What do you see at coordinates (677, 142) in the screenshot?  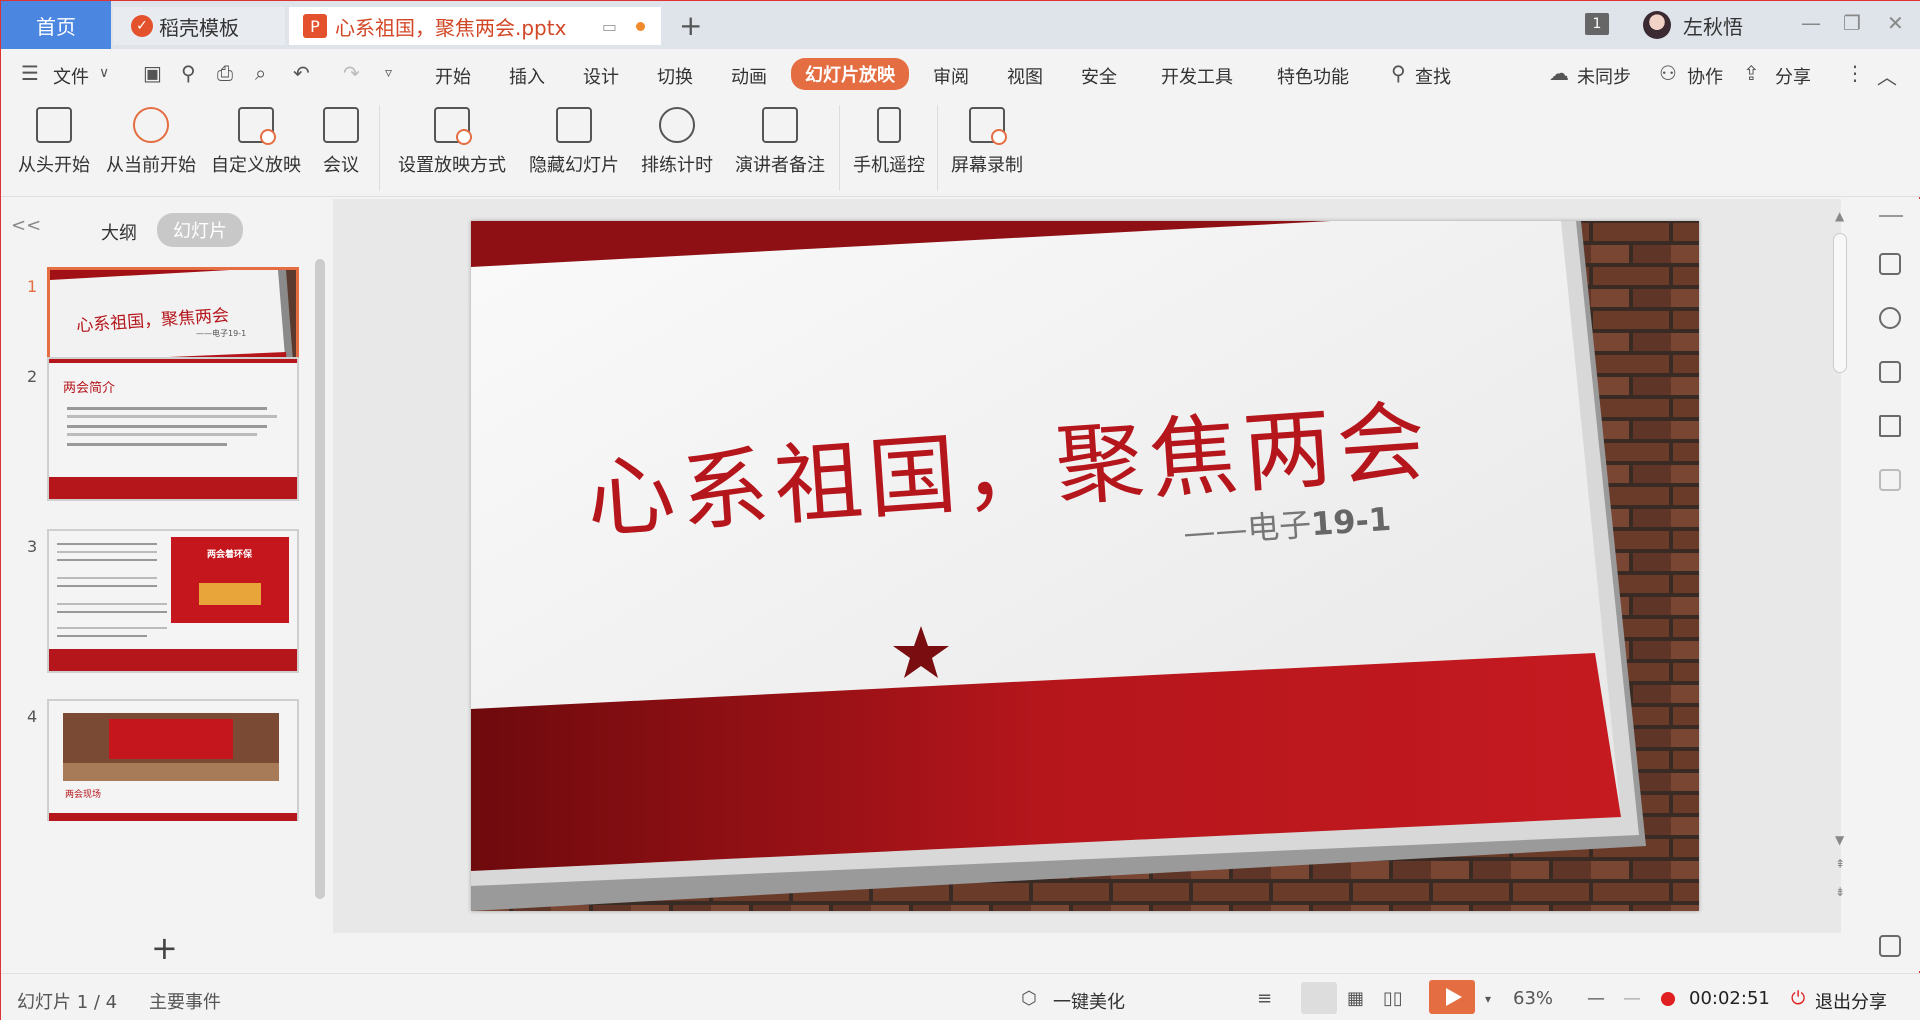 I see `rehearse-timing-button: 排练计时` at bounding box center [677, 142].